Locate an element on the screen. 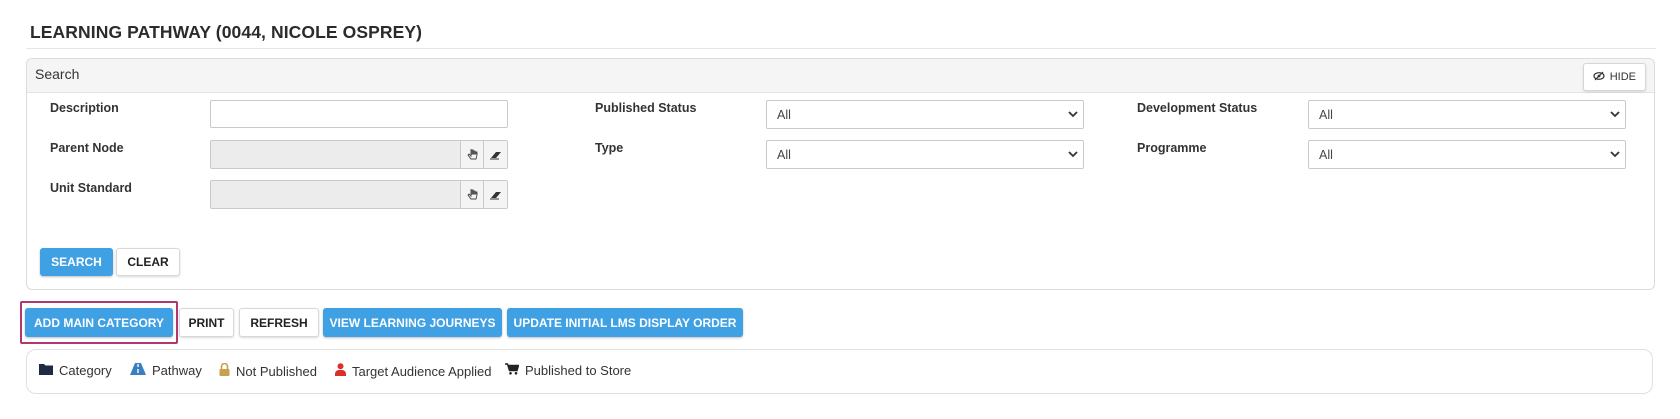  eye-slash-icon is located at coordinates (1599, 77).